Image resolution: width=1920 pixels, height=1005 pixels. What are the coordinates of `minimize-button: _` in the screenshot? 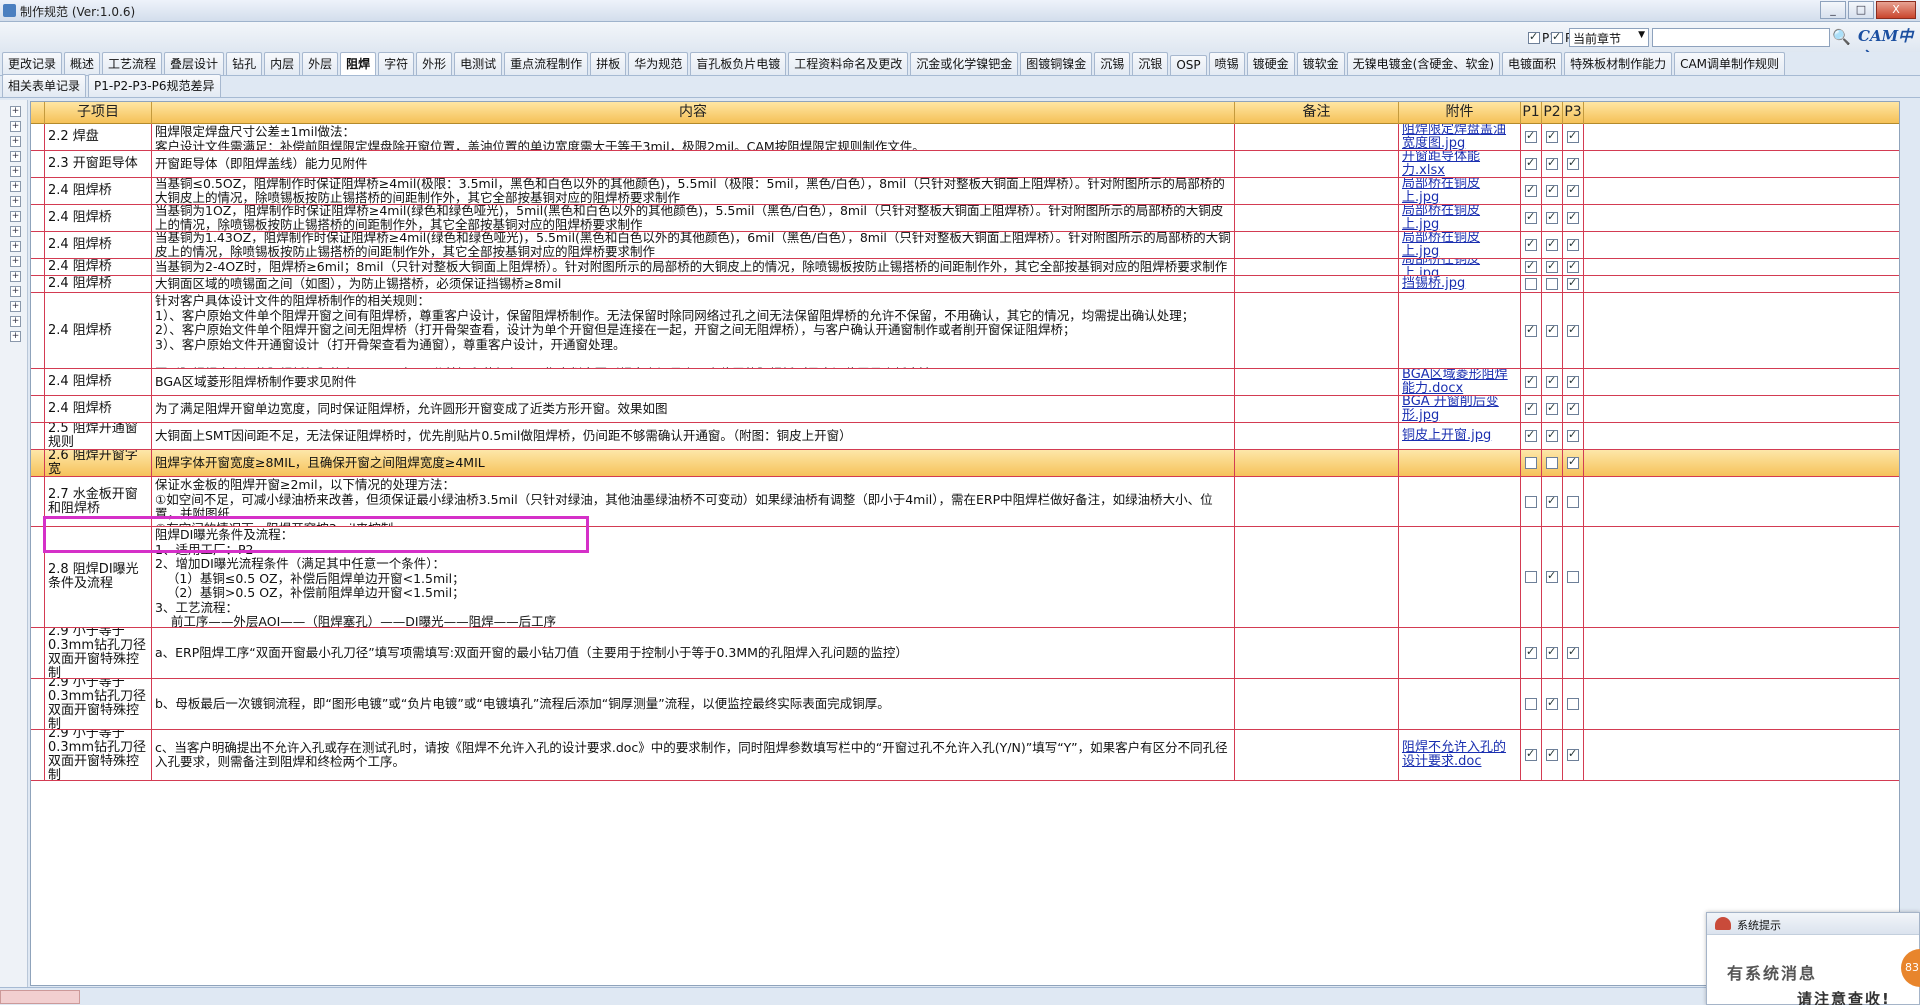 It's located at (1833, 10).